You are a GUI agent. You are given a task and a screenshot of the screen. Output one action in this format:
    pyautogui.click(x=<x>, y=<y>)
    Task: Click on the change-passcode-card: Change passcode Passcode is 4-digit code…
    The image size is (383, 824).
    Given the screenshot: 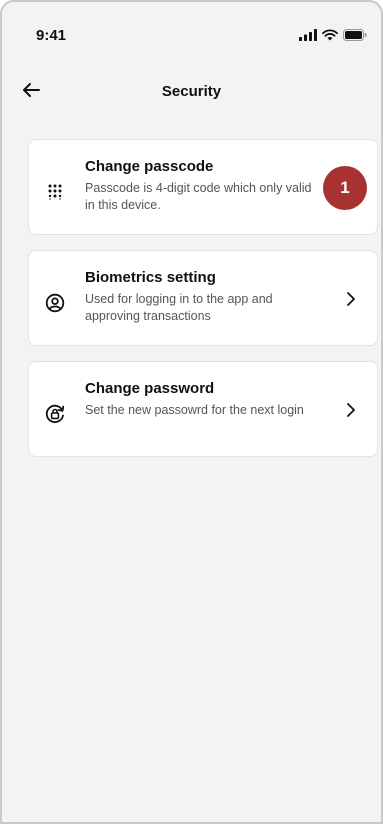 What is the action you would take?
    pyautogui.click(x=203, y=187)
    